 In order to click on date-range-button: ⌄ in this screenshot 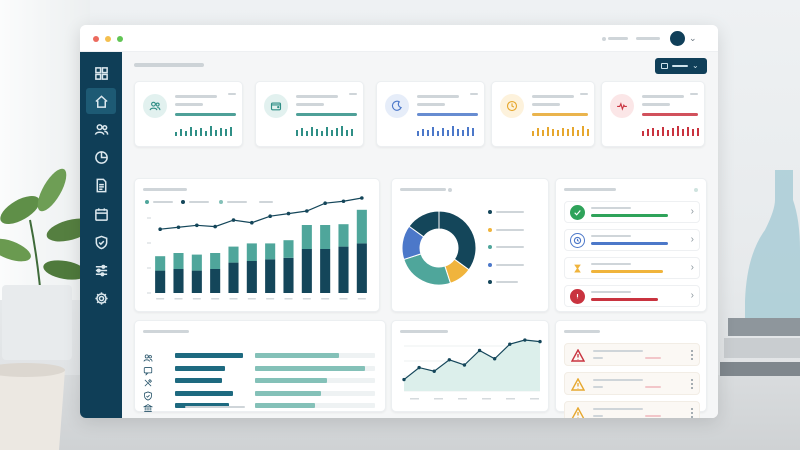, I will do `click(681, 66)`.